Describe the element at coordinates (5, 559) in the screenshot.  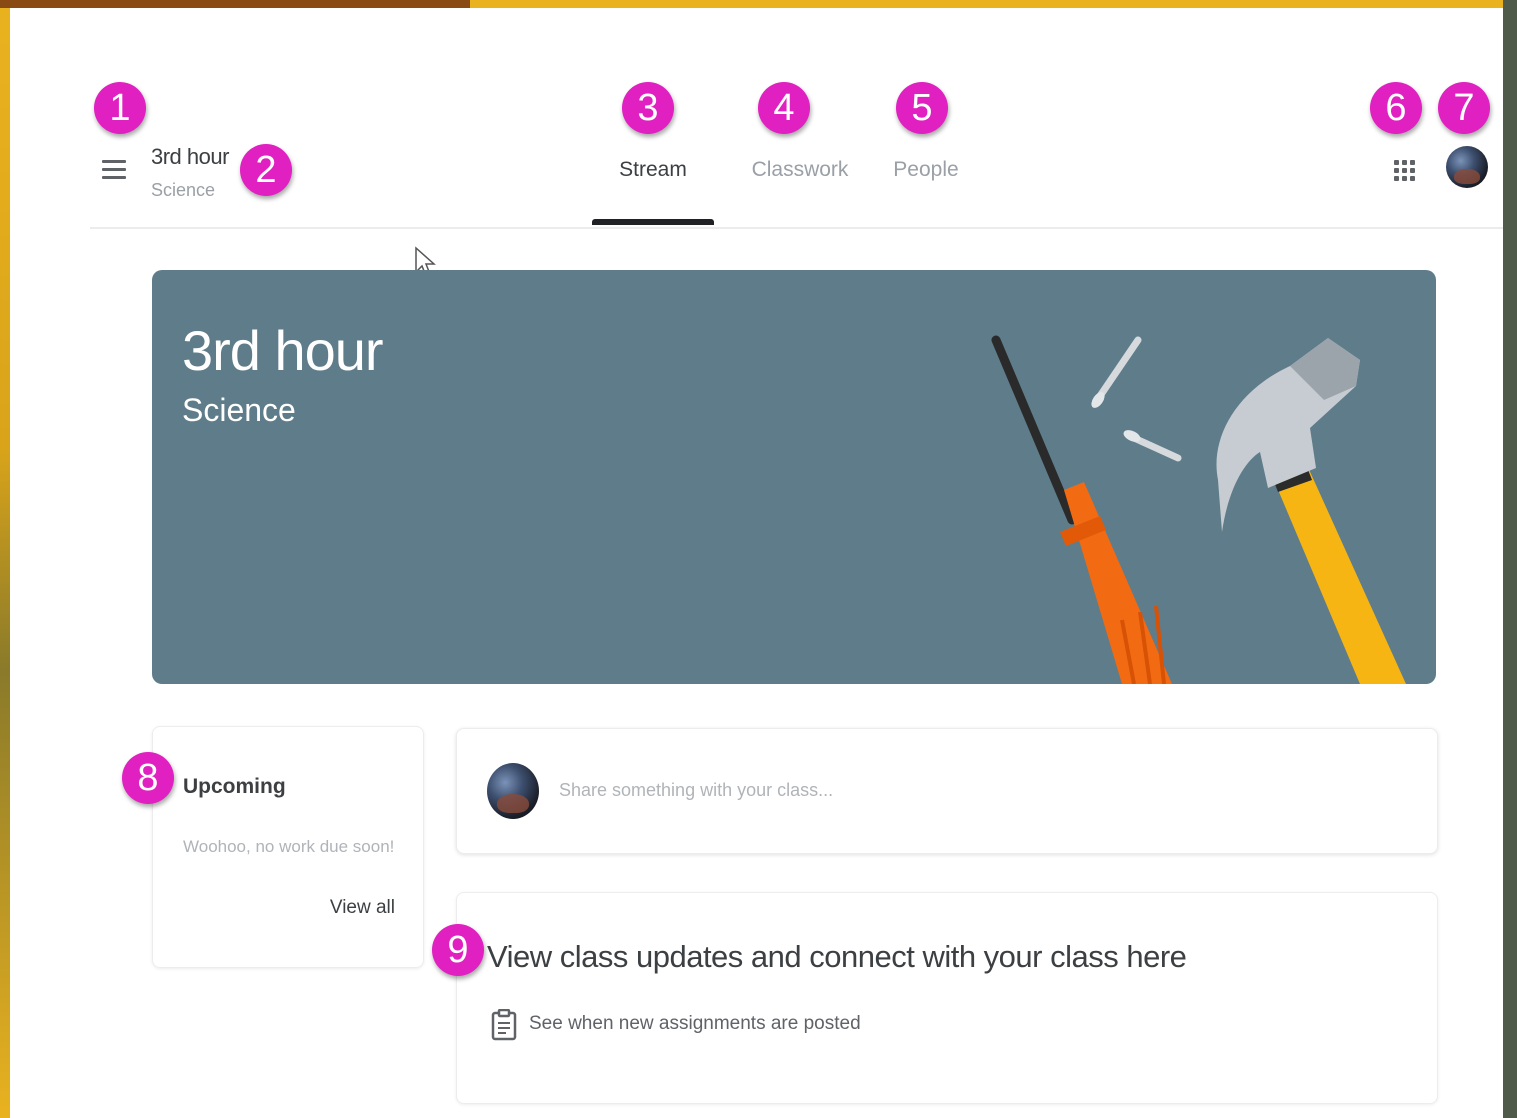
I see `frame-left-edge` at that location.